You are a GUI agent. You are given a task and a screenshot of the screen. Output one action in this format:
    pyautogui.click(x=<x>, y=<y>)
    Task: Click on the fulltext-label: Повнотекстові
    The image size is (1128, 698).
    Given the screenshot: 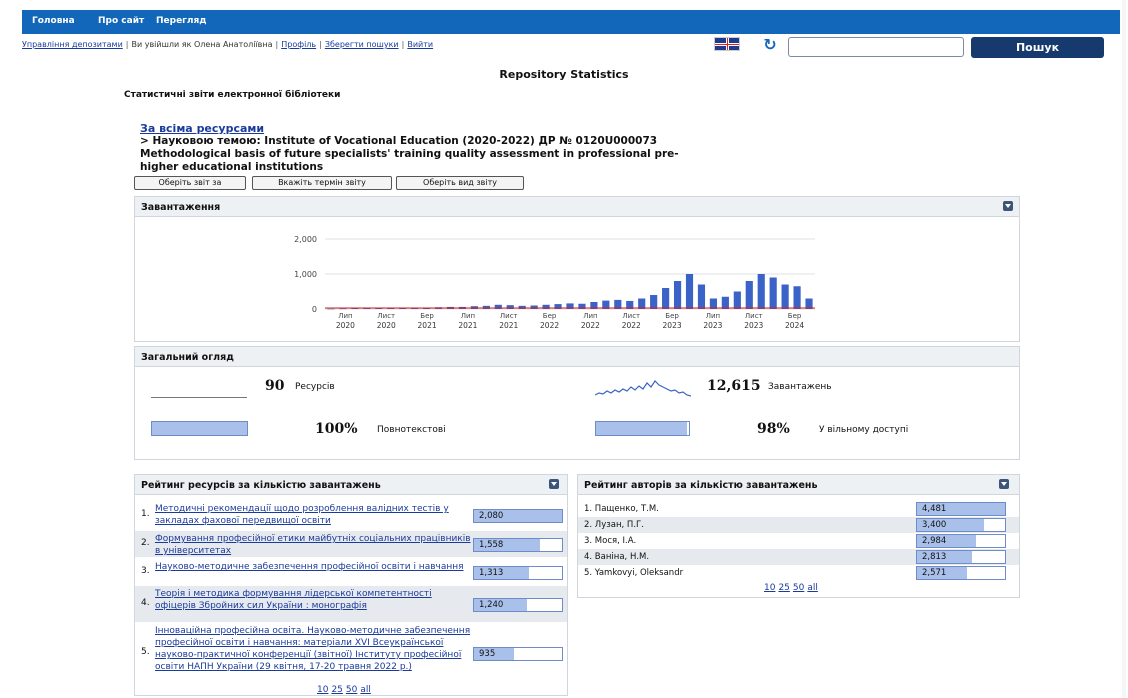 What is the action you would take?
    pyautogui.click(x=411, y=430)
    